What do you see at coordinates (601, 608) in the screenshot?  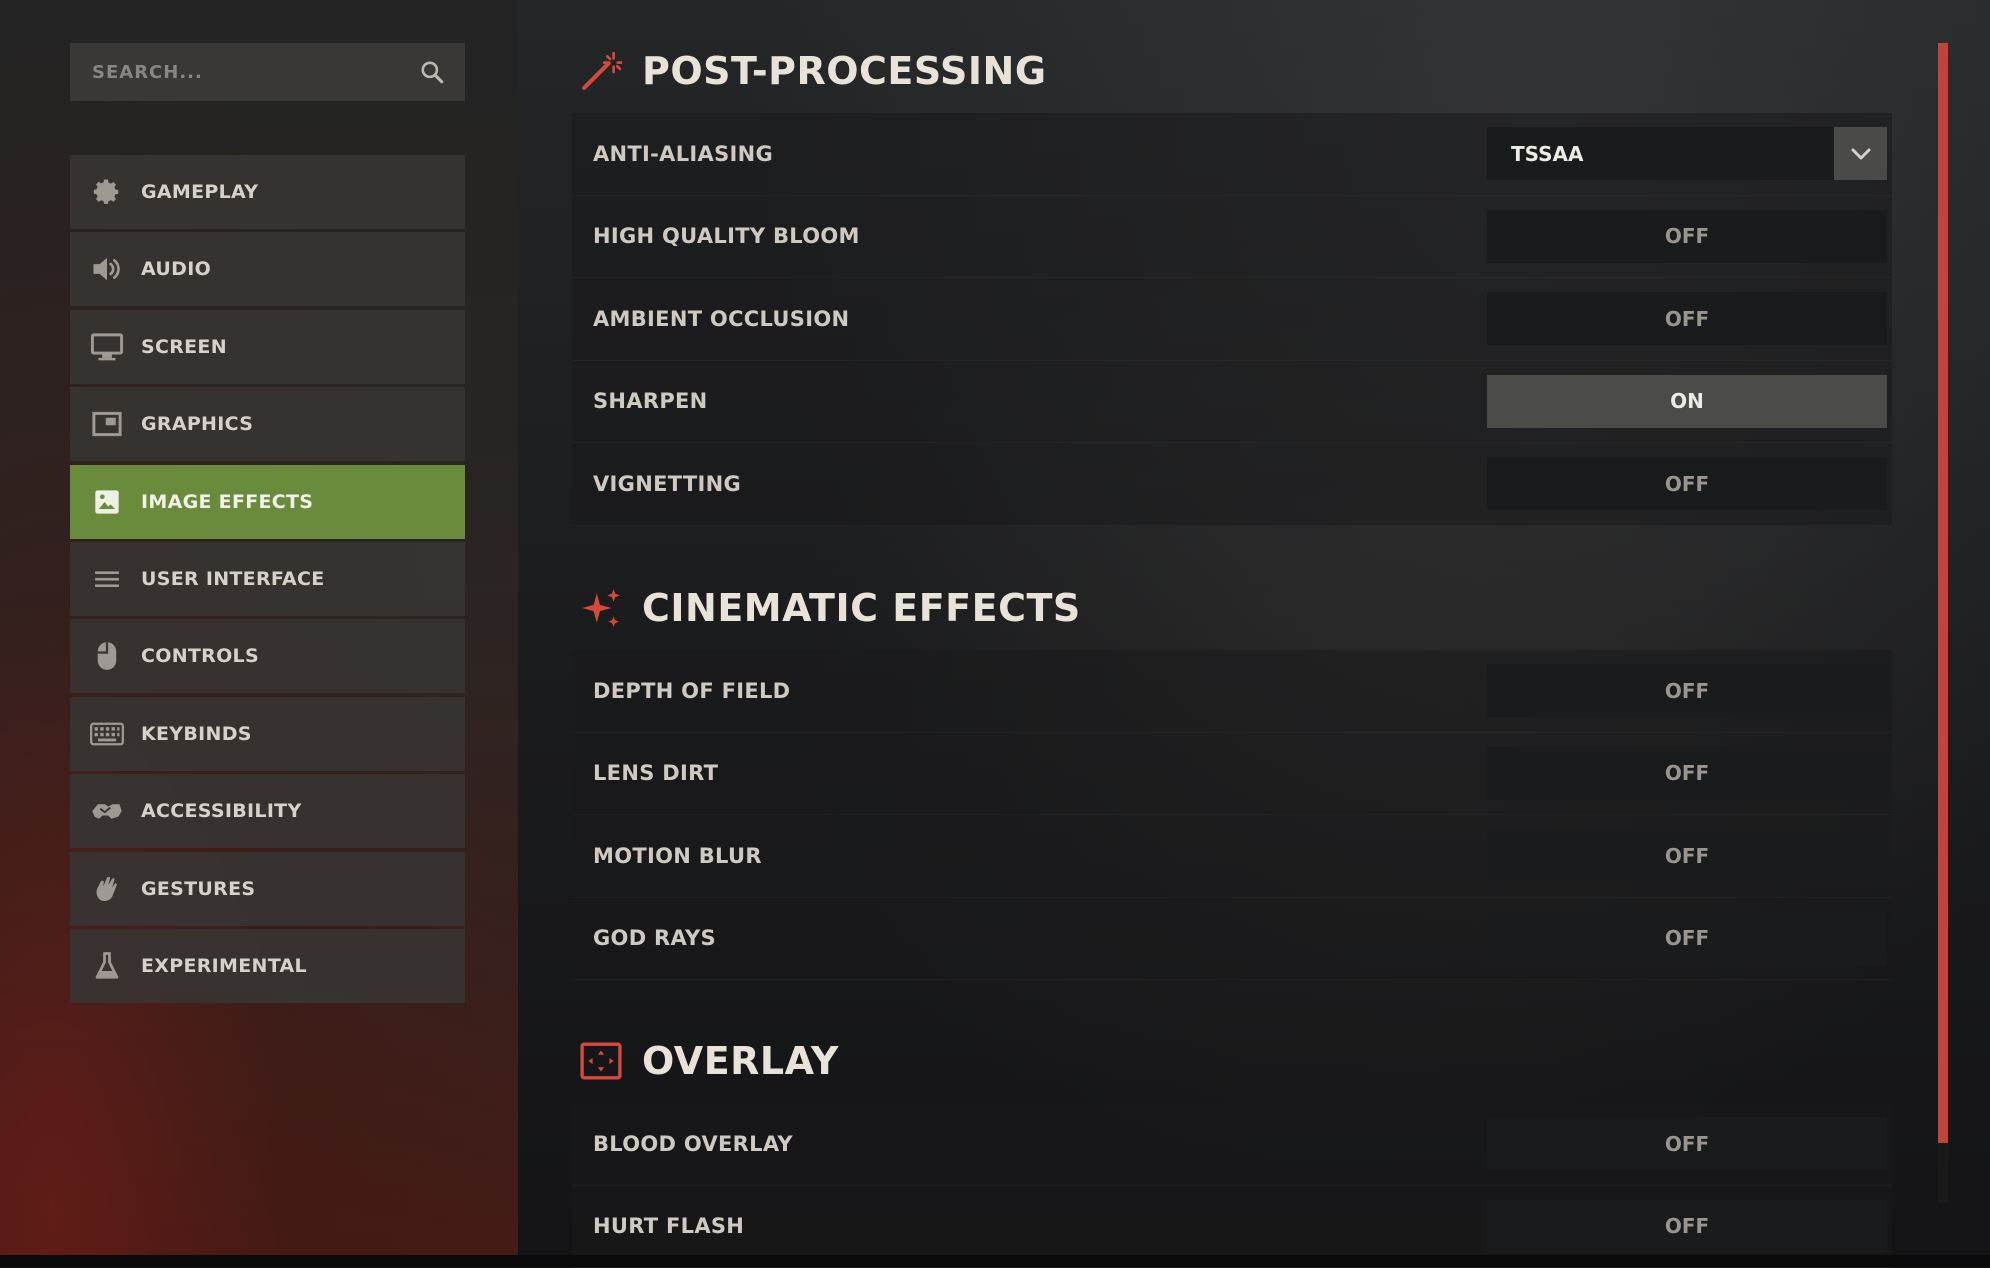 I see `sparkles-icon` at bounding box center [601, 608].